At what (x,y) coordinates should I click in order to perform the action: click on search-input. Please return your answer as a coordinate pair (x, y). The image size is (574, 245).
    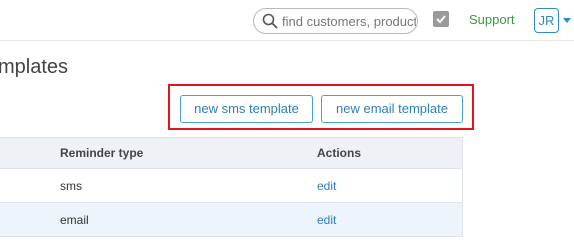
    Looking at the image, I should click on (349, 21).